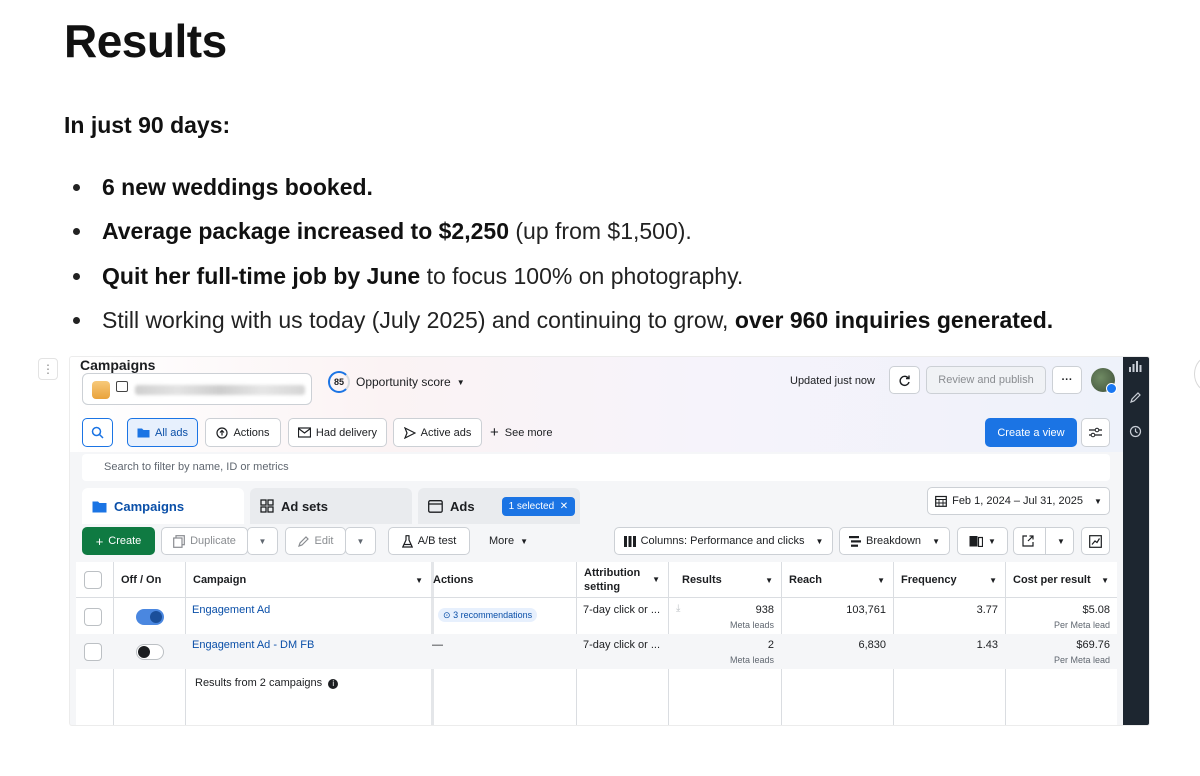  Describe the element at coordinates (538, 506) in the screenshot. I see `selected-badge: 1 selected ✕` at that location.